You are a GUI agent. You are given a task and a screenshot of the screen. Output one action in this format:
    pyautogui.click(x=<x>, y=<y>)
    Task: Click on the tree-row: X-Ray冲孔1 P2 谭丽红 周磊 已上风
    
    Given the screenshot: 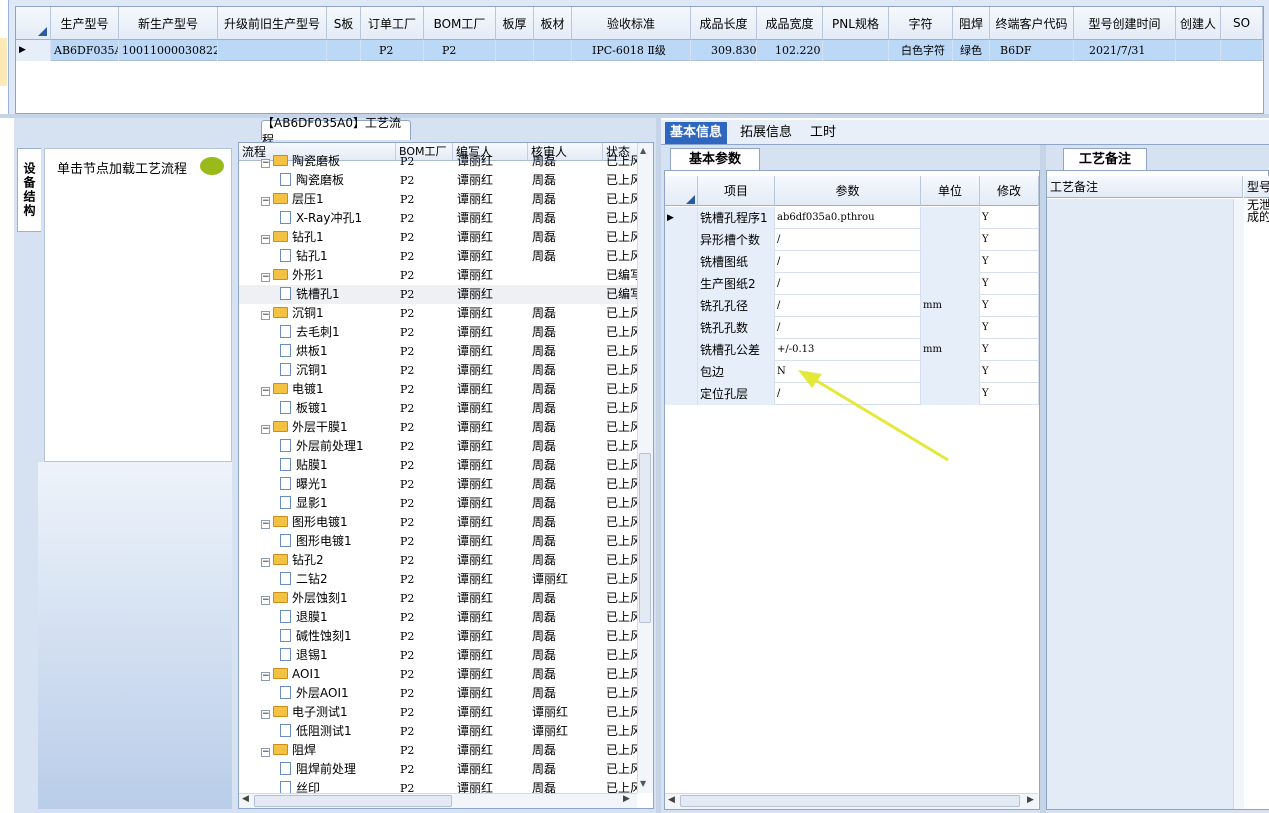 What is the action you would take?
    pyautogui.click(x=439, y=218)
    